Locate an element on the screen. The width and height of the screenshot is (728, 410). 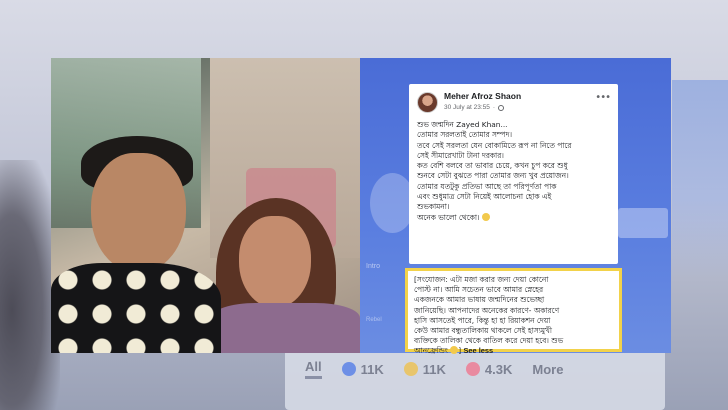
background-blur-right is located at coordinates (700, 180).